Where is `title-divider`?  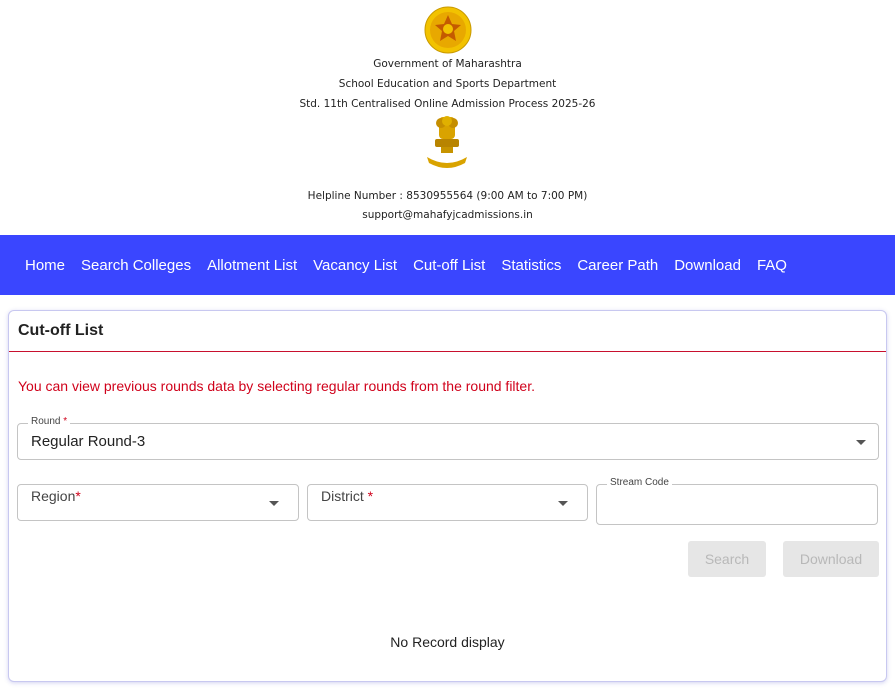
title-divider is located at coordinates (447, 351).